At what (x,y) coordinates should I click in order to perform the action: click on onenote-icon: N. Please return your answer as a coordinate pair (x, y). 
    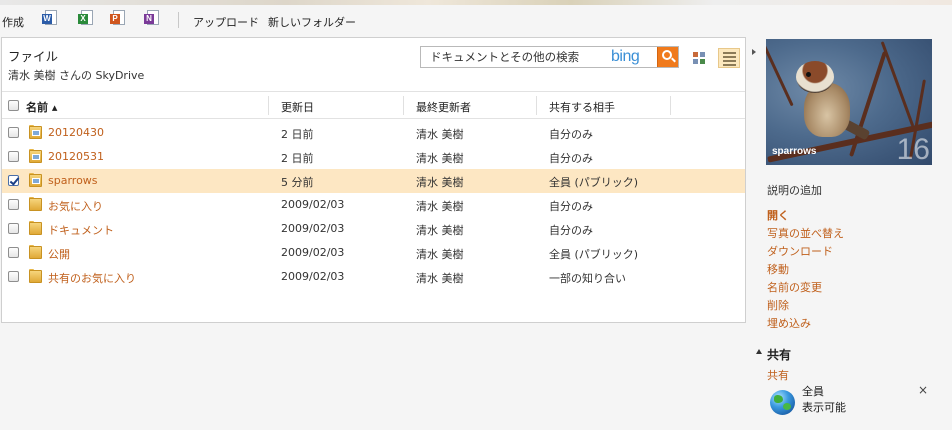
    Looking at the image, I should click on (152, 19).